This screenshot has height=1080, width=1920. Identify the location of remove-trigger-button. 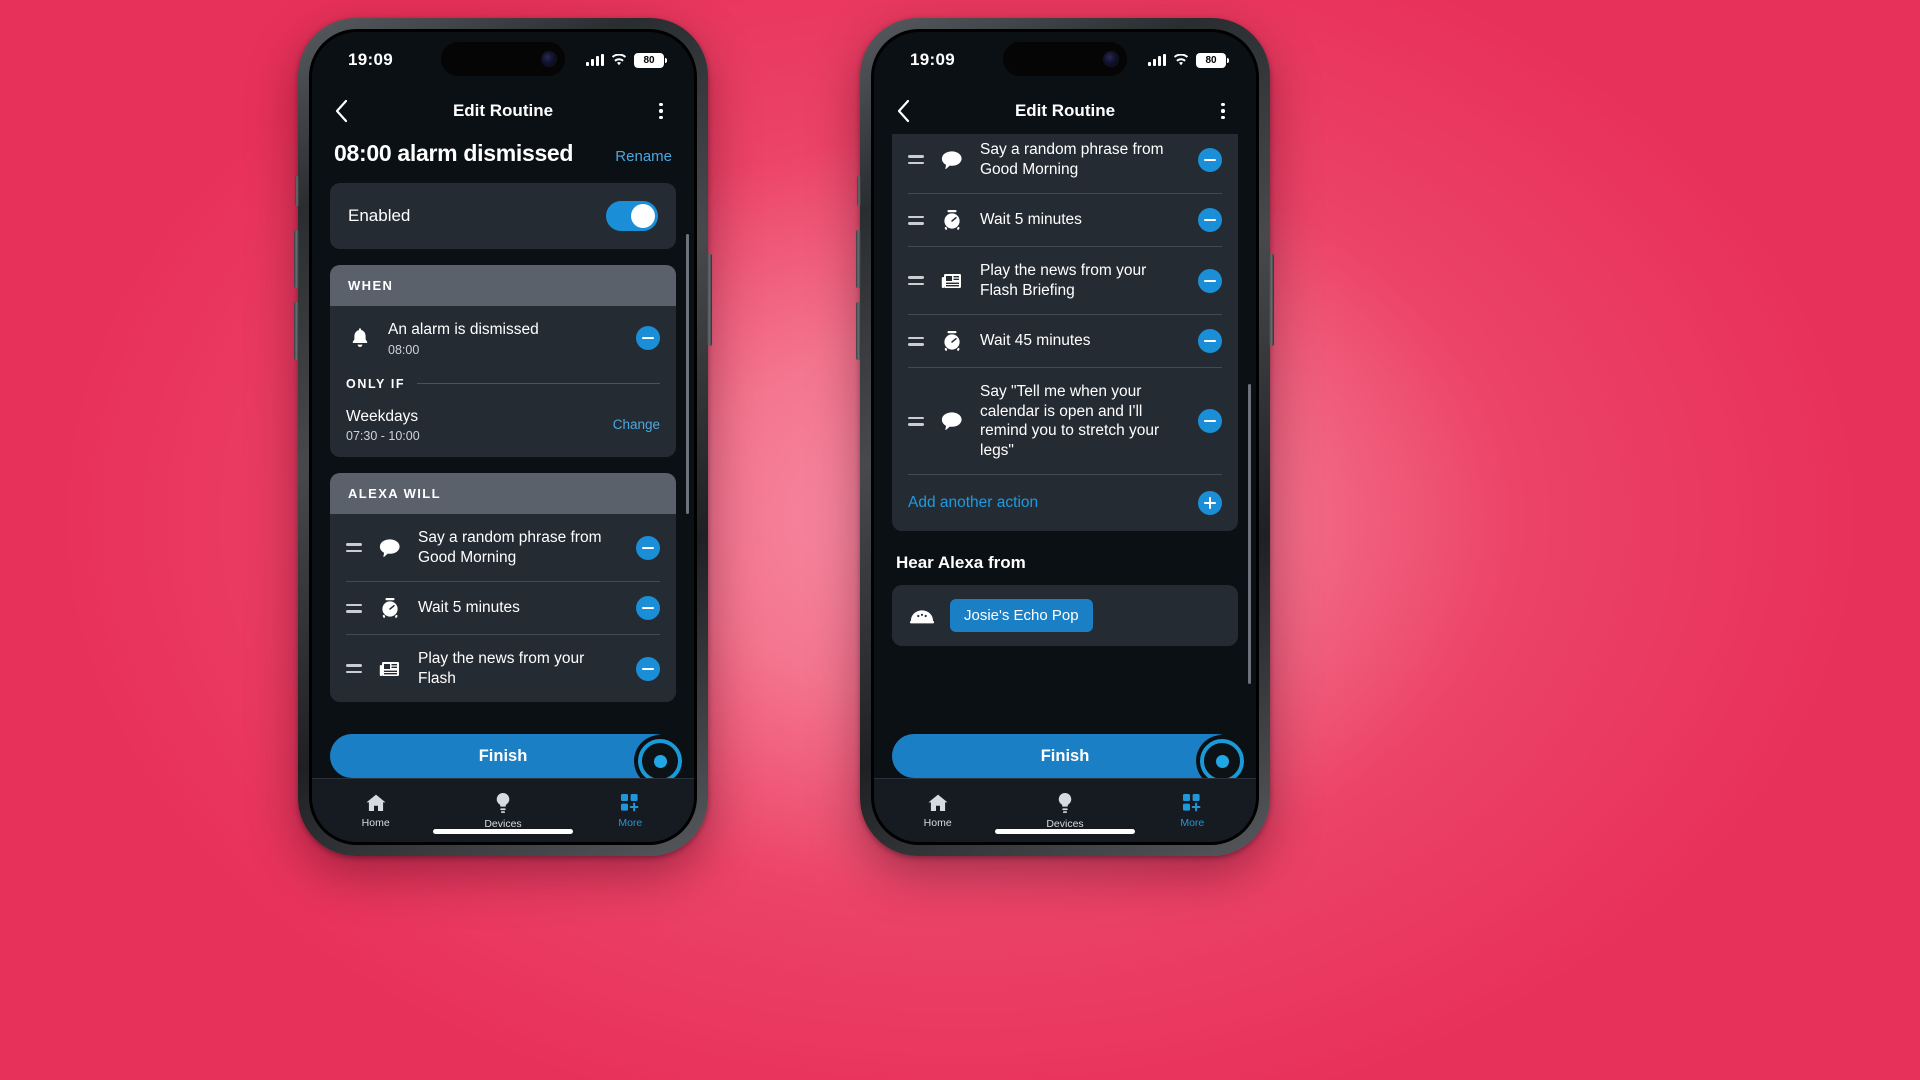
(648, 338).